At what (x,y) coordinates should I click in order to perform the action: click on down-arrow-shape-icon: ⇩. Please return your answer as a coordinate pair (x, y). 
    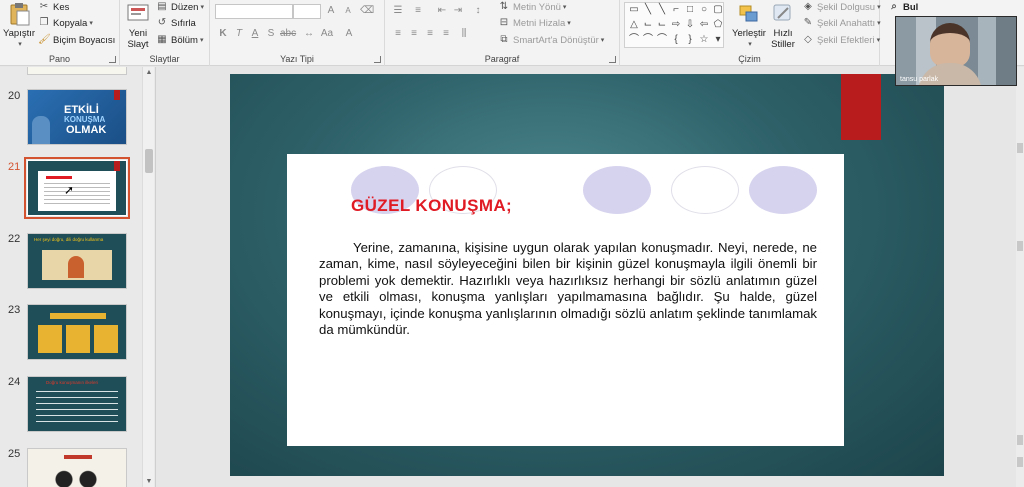
    Looking at the image, I should click on (690, 25).